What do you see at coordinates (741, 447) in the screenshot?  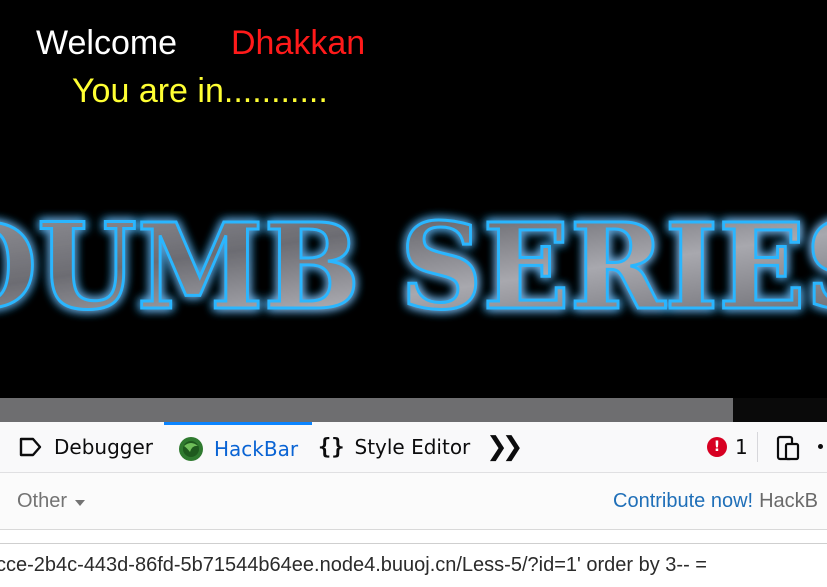 I see `error-count: 1` at bounding box center [741, 447].